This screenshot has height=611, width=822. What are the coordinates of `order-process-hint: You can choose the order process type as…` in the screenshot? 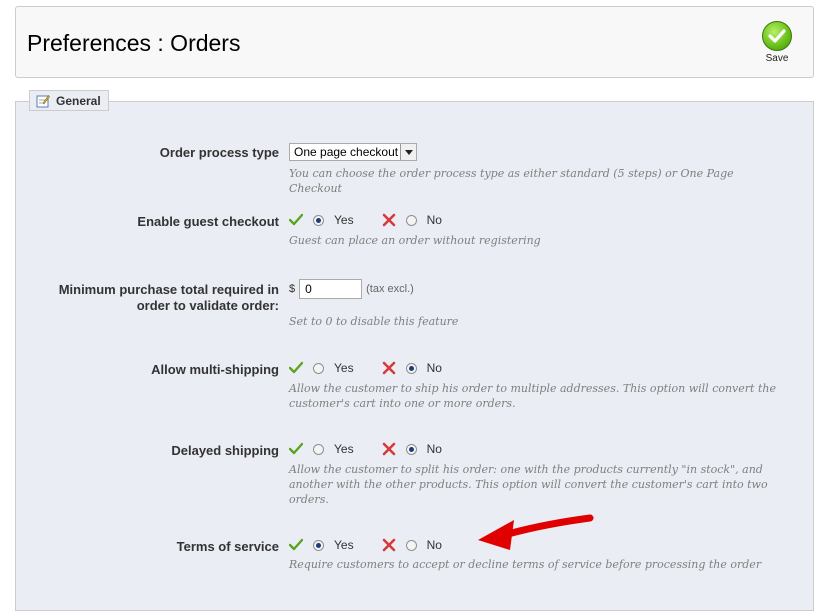 It's located at (511, 181).